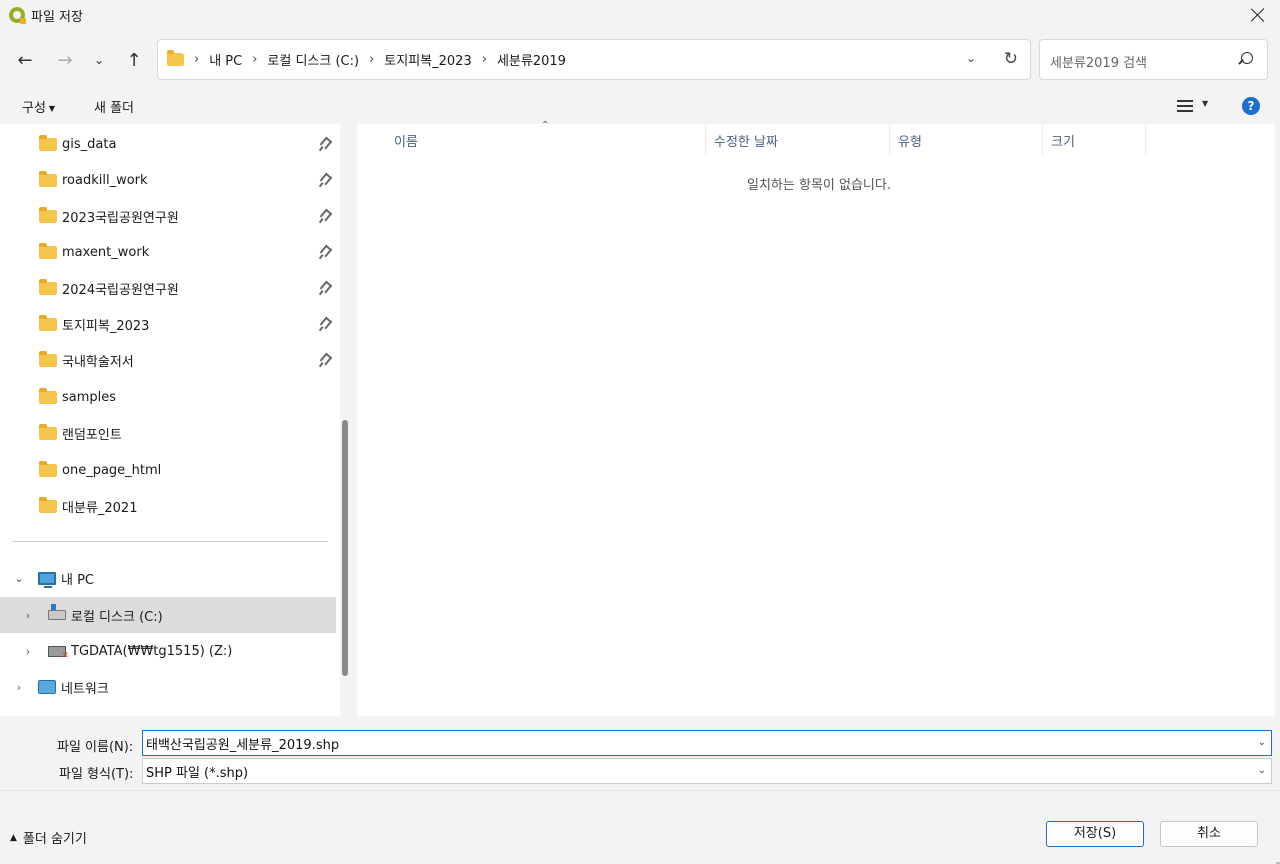 The height and width of the screenshot is (864, 1280). What do you see at coordinates (168, 397) in the screenshot?
I see `sidebar-item: samples` at bounding box center [168, 397].